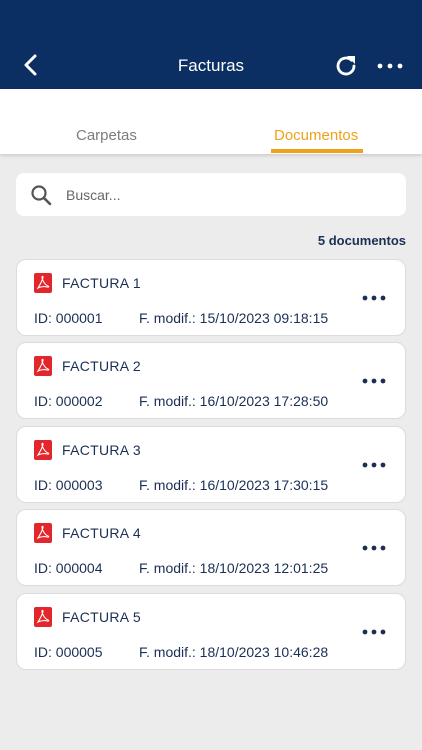 The width and height of the screenshot is (422, 750). I want to click on document-count: 5 documentos, so click(361, 240).